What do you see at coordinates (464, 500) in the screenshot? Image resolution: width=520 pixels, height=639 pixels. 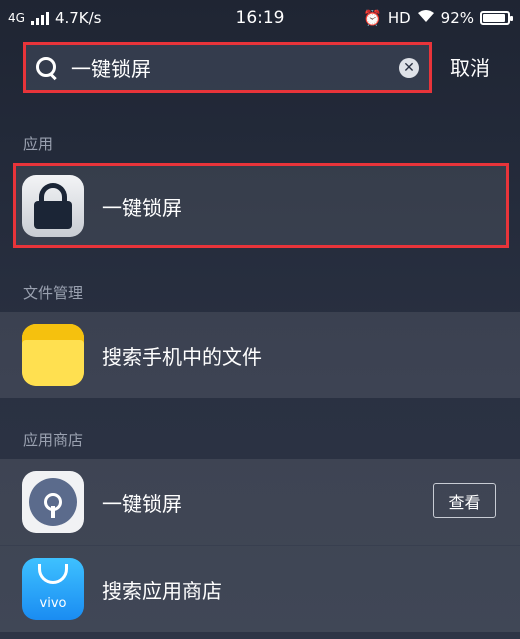 I see `view-button: 查看` at bounding box center [464, 500].